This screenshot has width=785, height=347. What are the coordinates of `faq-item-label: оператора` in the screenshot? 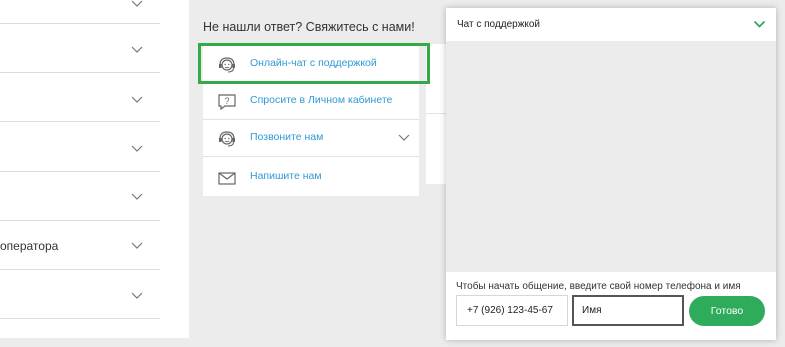 It's located at (29, 246).